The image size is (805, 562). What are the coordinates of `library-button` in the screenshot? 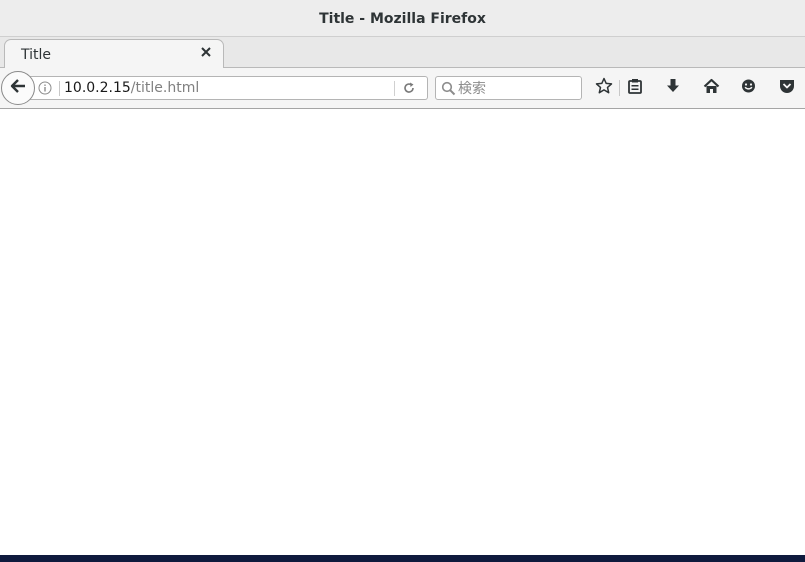 It's located at (635, 88).